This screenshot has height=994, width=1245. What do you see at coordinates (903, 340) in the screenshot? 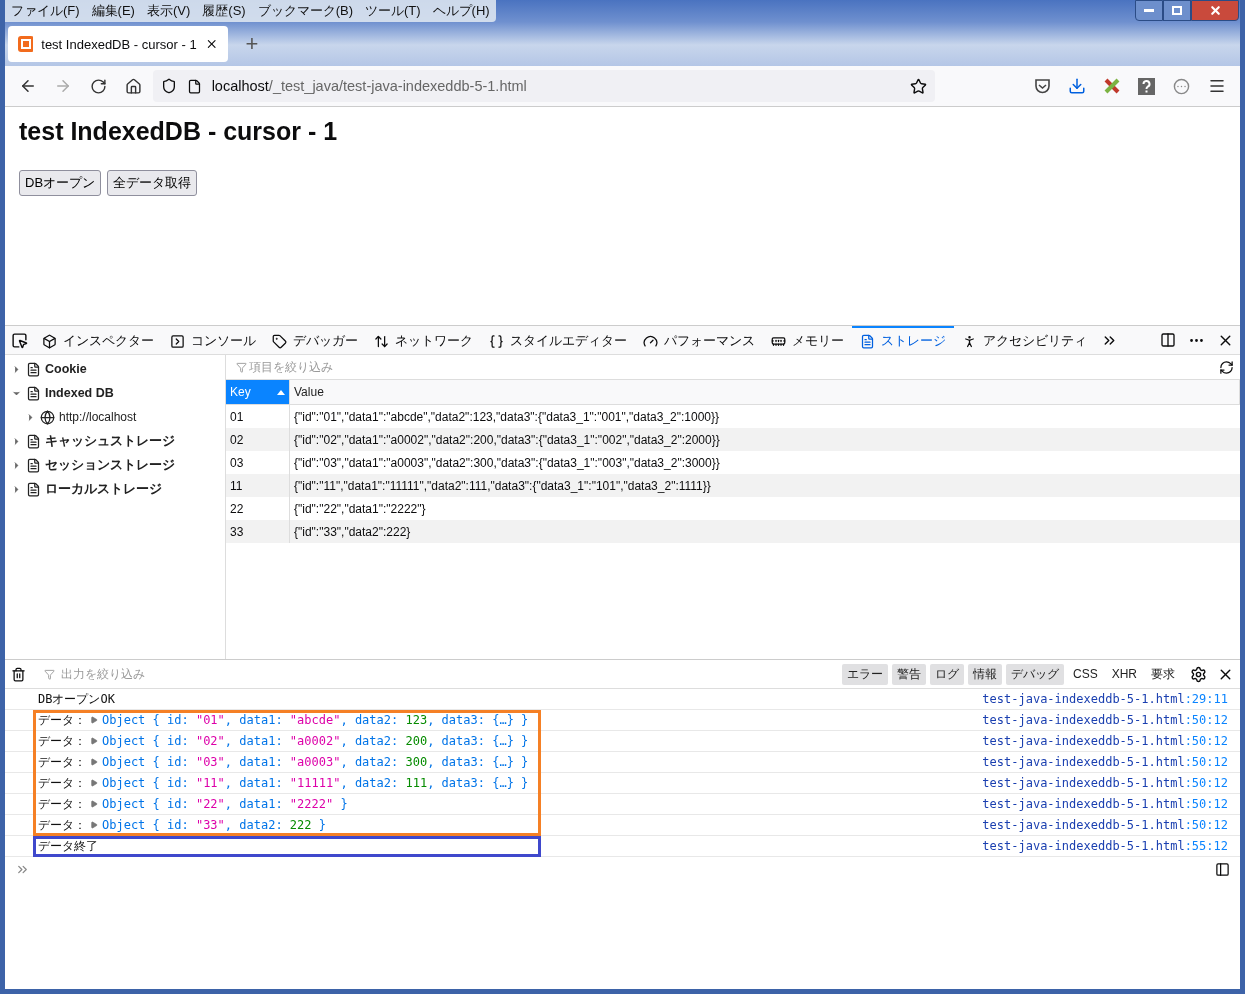
I see `devtools-tab: ストレージ` at bounding box center [903, 340].